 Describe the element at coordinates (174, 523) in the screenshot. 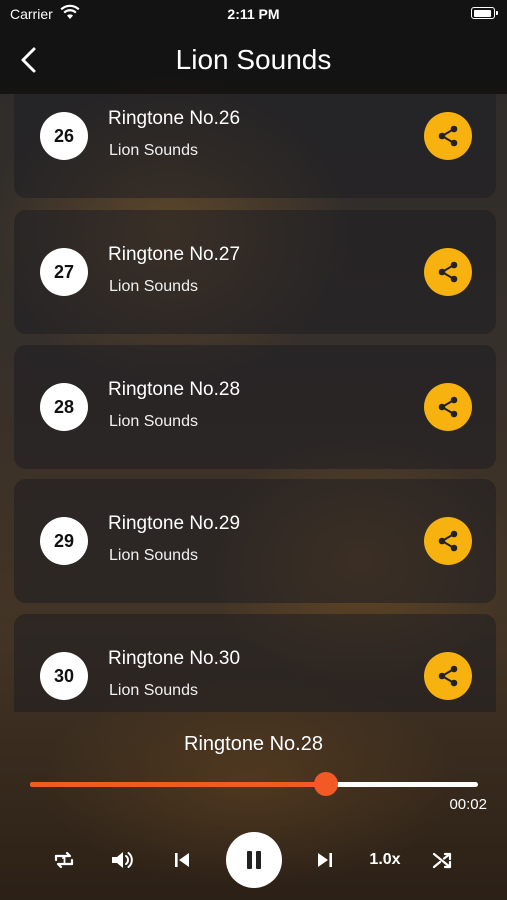

I see `item-title: Ringtone No.29` at that location.